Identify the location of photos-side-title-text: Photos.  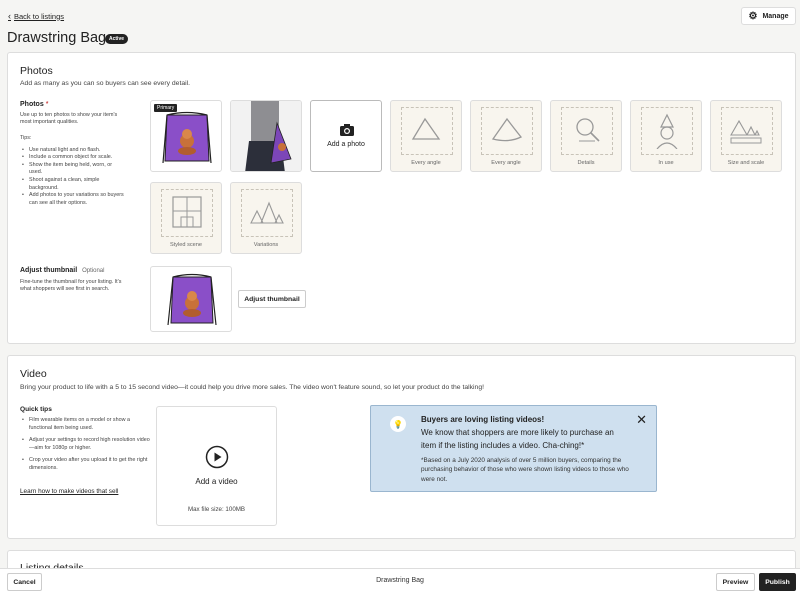
(32, 104).